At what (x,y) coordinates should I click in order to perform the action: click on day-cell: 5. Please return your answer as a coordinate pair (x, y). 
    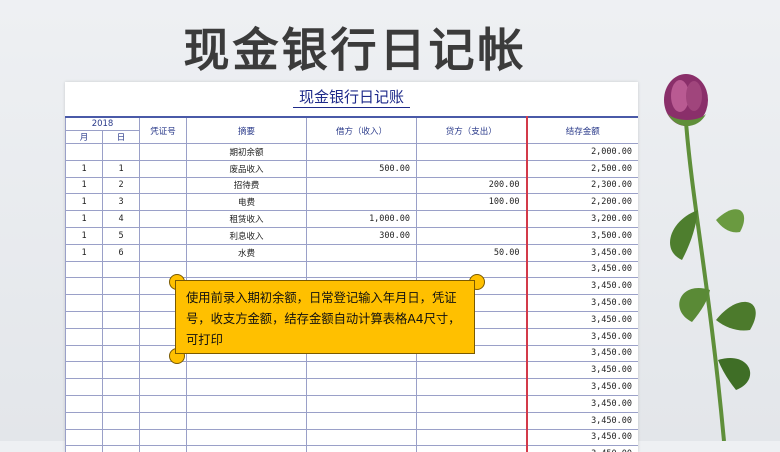
    Looking at the image, I should click on (121, 235).